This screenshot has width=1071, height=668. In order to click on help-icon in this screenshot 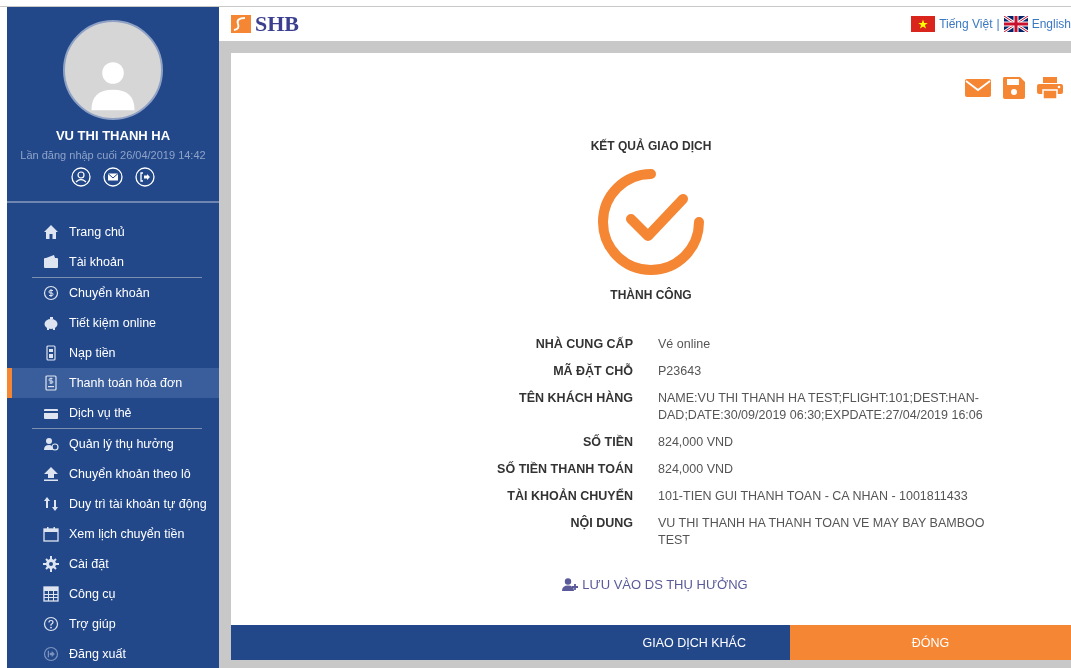, I will do `click(51, 624)`.